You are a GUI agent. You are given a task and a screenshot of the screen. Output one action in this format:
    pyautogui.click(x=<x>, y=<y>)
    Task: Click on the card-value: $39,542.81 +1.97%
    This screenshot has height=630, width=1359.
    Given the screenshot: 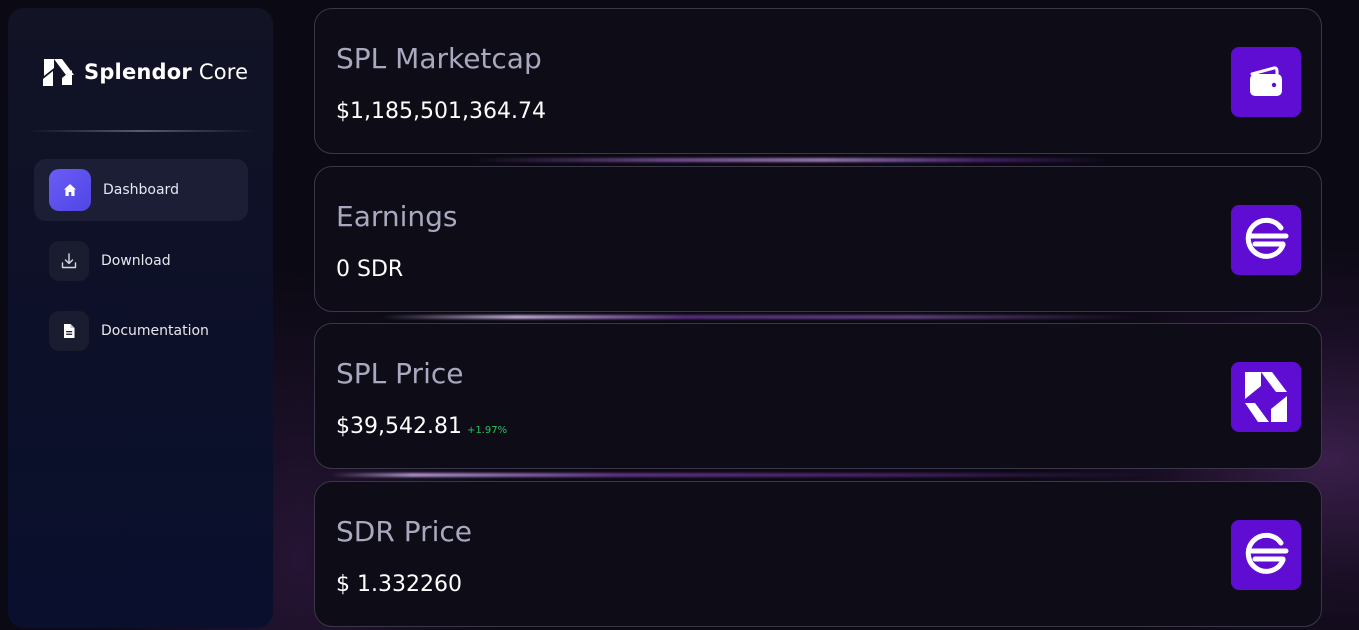 What is the action you would take?
    pyautogui.click(x=421, y=426)
    